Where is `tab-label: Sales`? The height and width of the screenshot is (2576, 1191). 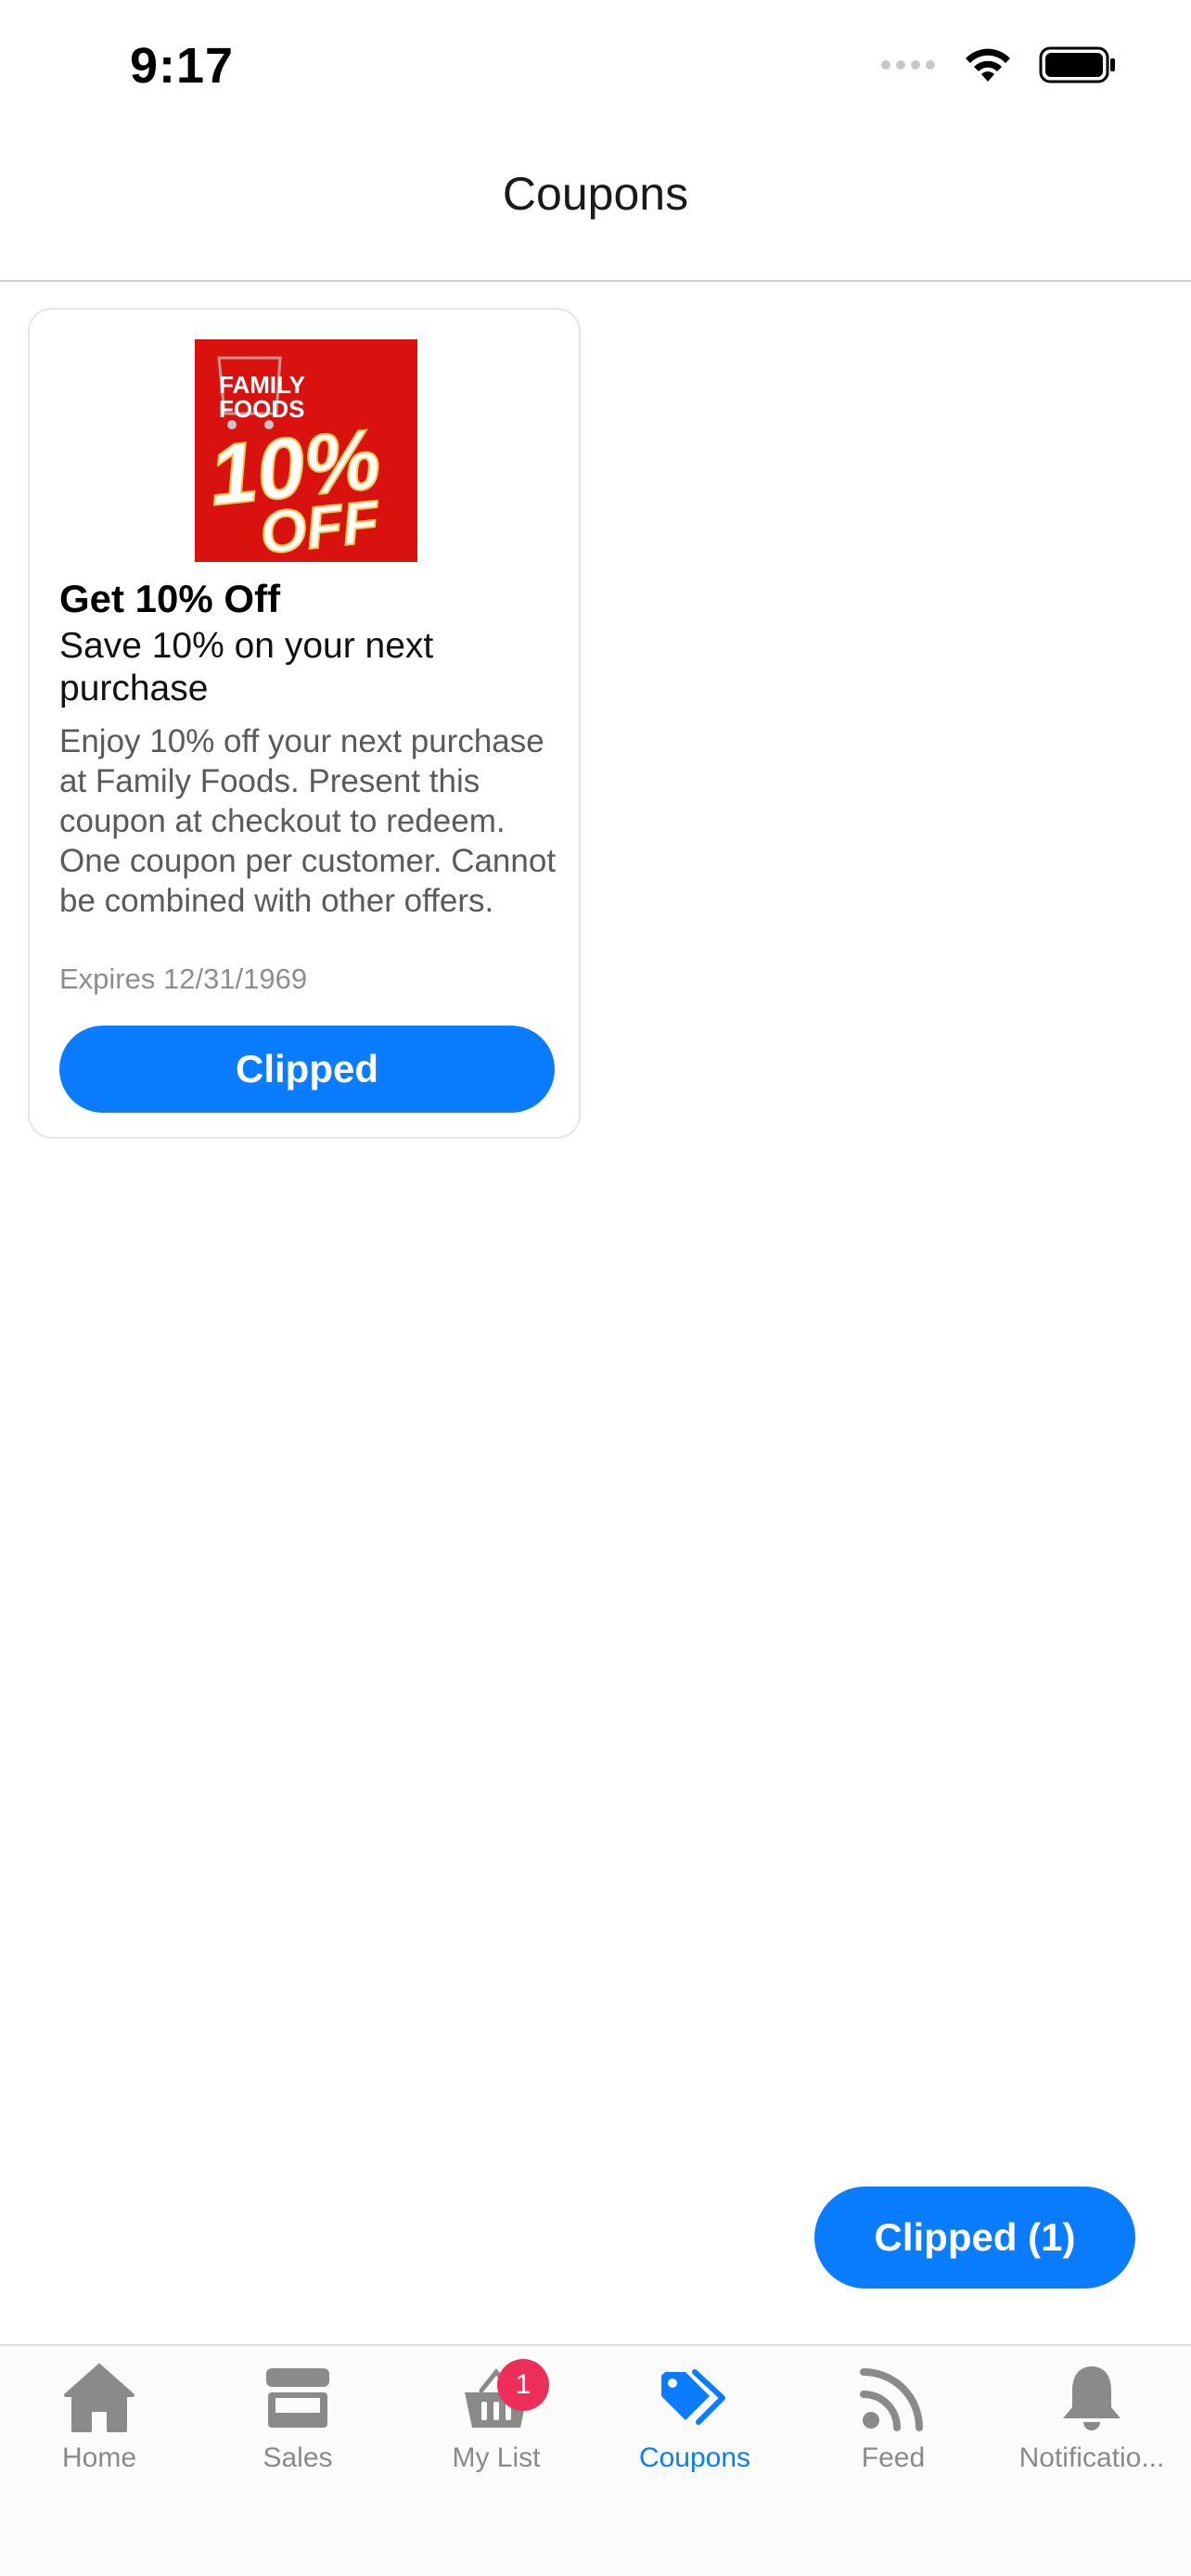
tab-label: Sales is located at coordinates (298, 2458).